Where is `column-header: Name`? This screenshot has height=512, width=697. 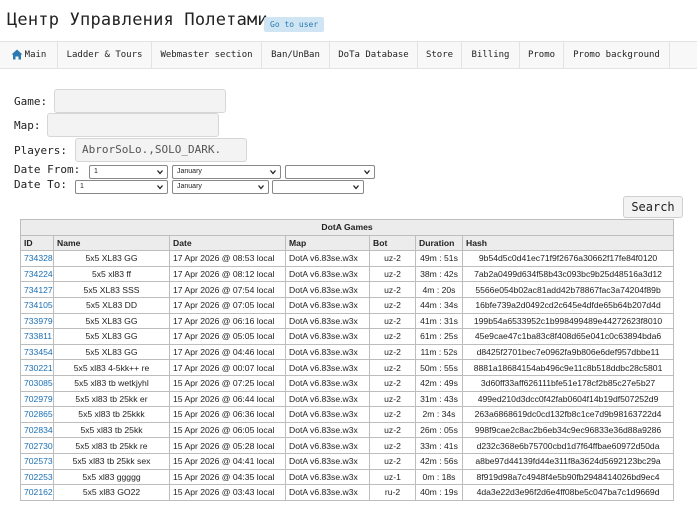
column-header: Name is located at coordinates (111, 243).